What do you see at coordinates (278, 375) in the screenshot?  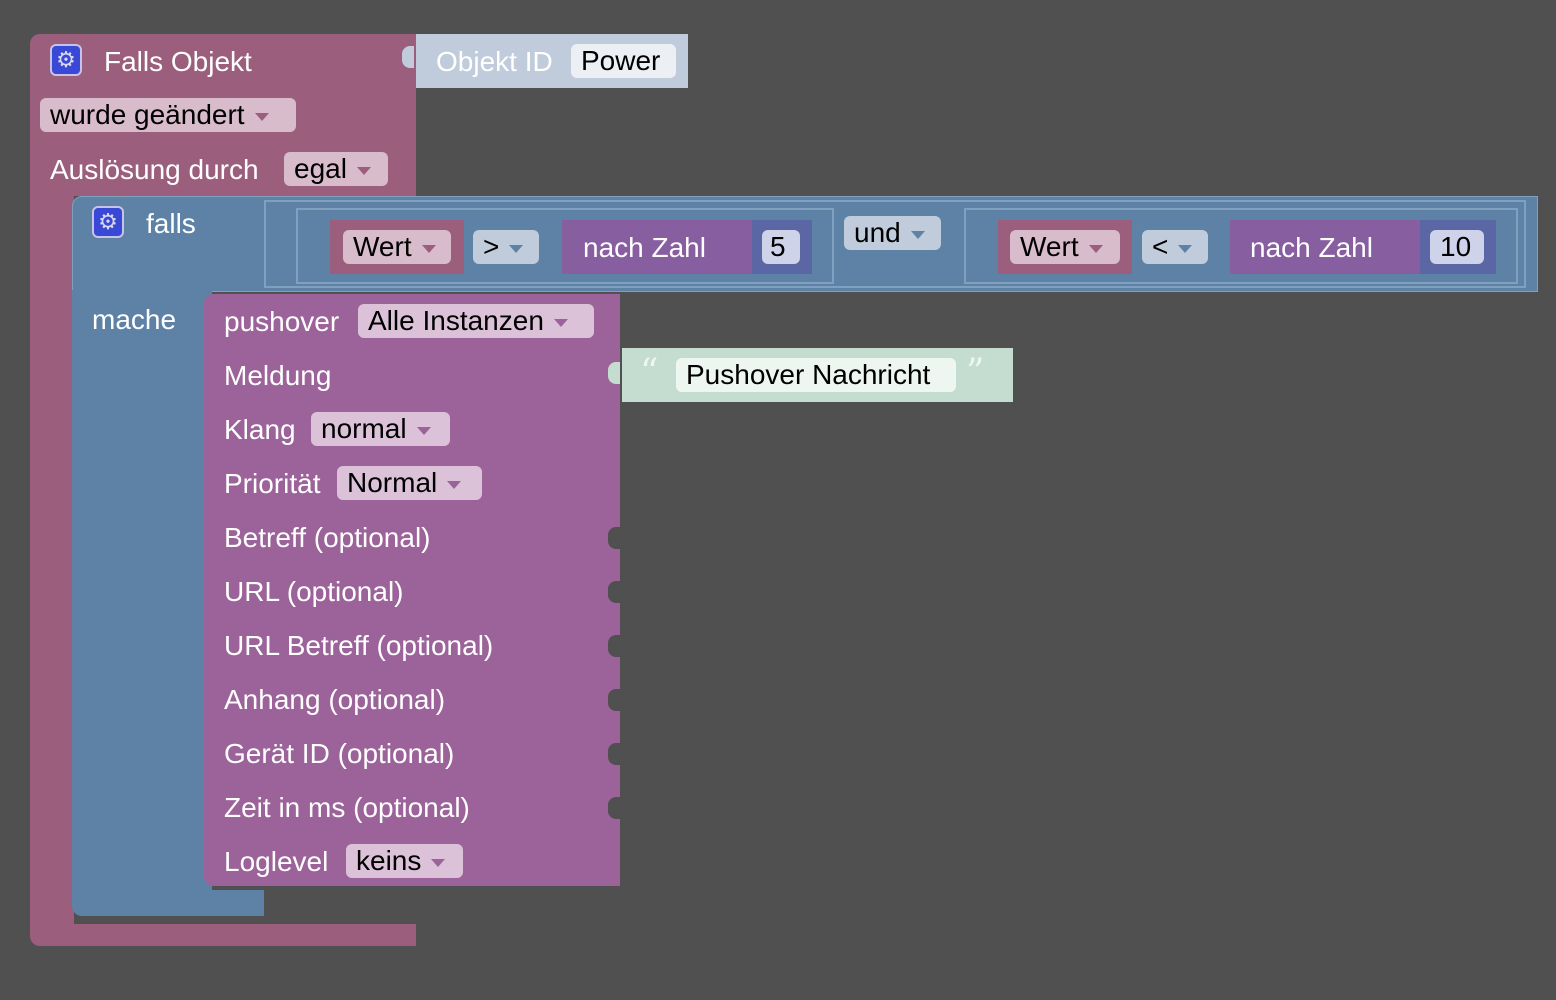 I see `message-label: Meldung` at bounding box center [278, 375].